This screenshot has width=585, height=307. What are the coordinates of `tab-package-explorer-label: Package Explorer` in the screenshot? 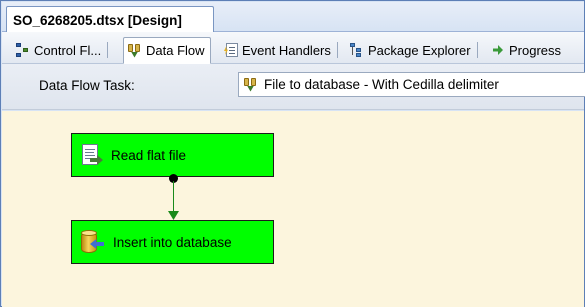 It's located at (419, 50).